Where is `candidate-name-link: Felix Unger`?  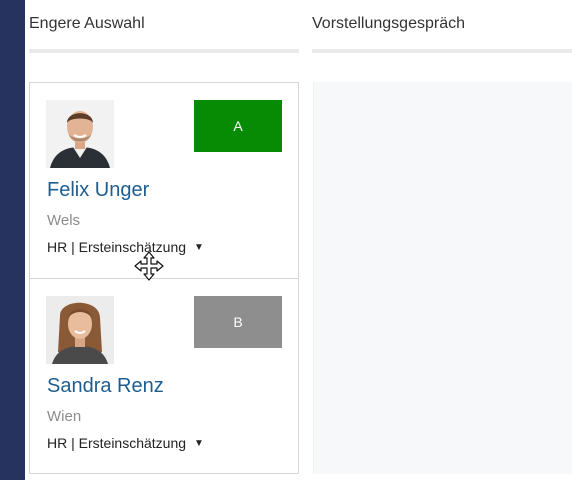
candidate-name-link: Felix Unger is located at coordinates (98, 190).